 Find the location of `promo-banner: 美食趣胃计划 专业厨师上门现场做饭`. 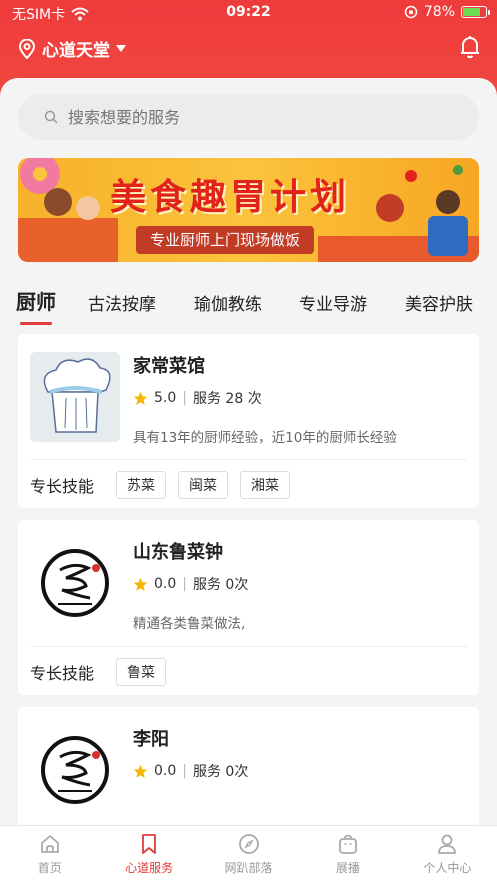

promo-banner: 美食趣胃计划 专业厨师上门现场做饭 is located at coordinates (248, 210).